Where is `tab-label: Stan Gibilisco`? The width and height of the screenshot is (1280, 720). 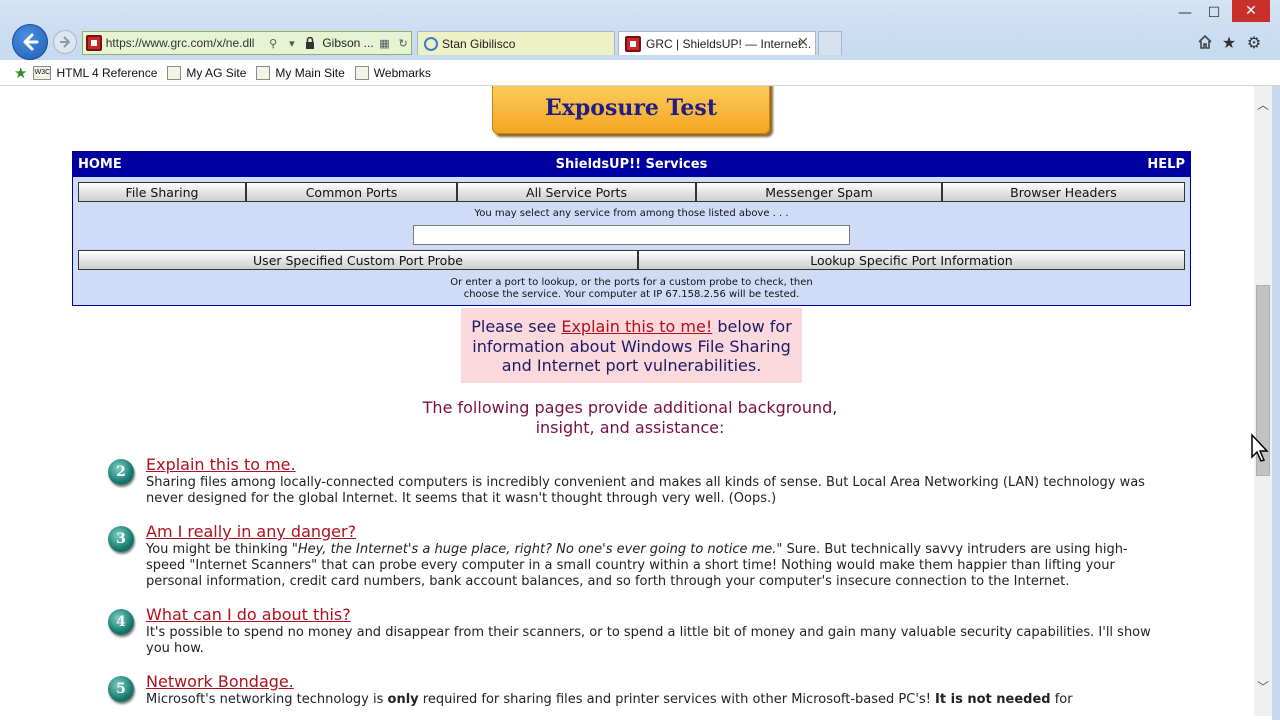 tab-label: Stan Gibilisco is located at coordinates (479, 43).